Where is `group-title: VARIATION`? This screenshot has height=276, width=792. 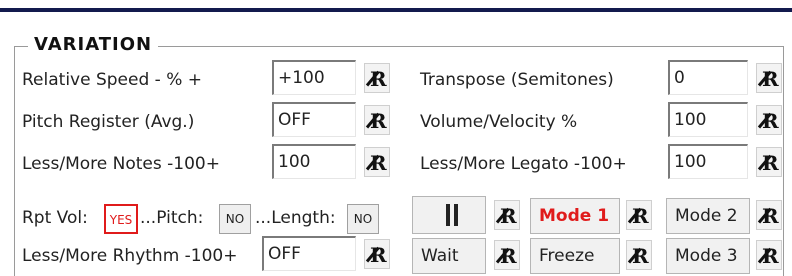 group-title: VARIATION is located at coordinates (93, 44).